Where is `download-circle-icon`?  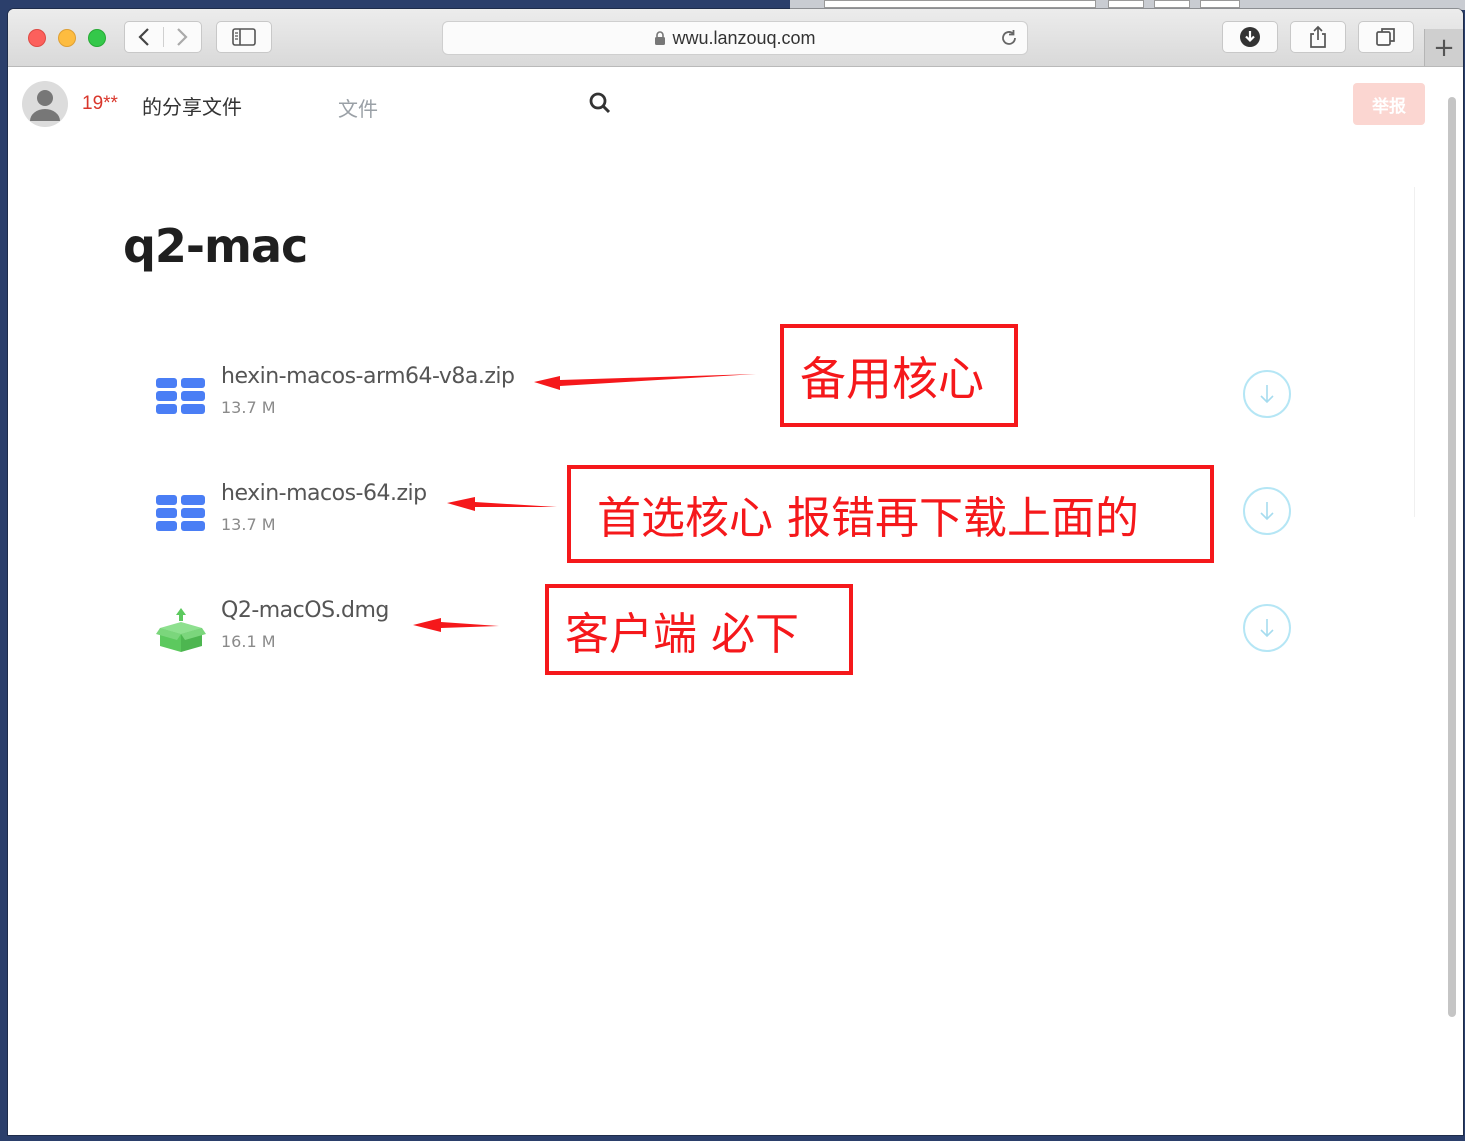
download-circle-icon is located at coordinates (1250, 37).